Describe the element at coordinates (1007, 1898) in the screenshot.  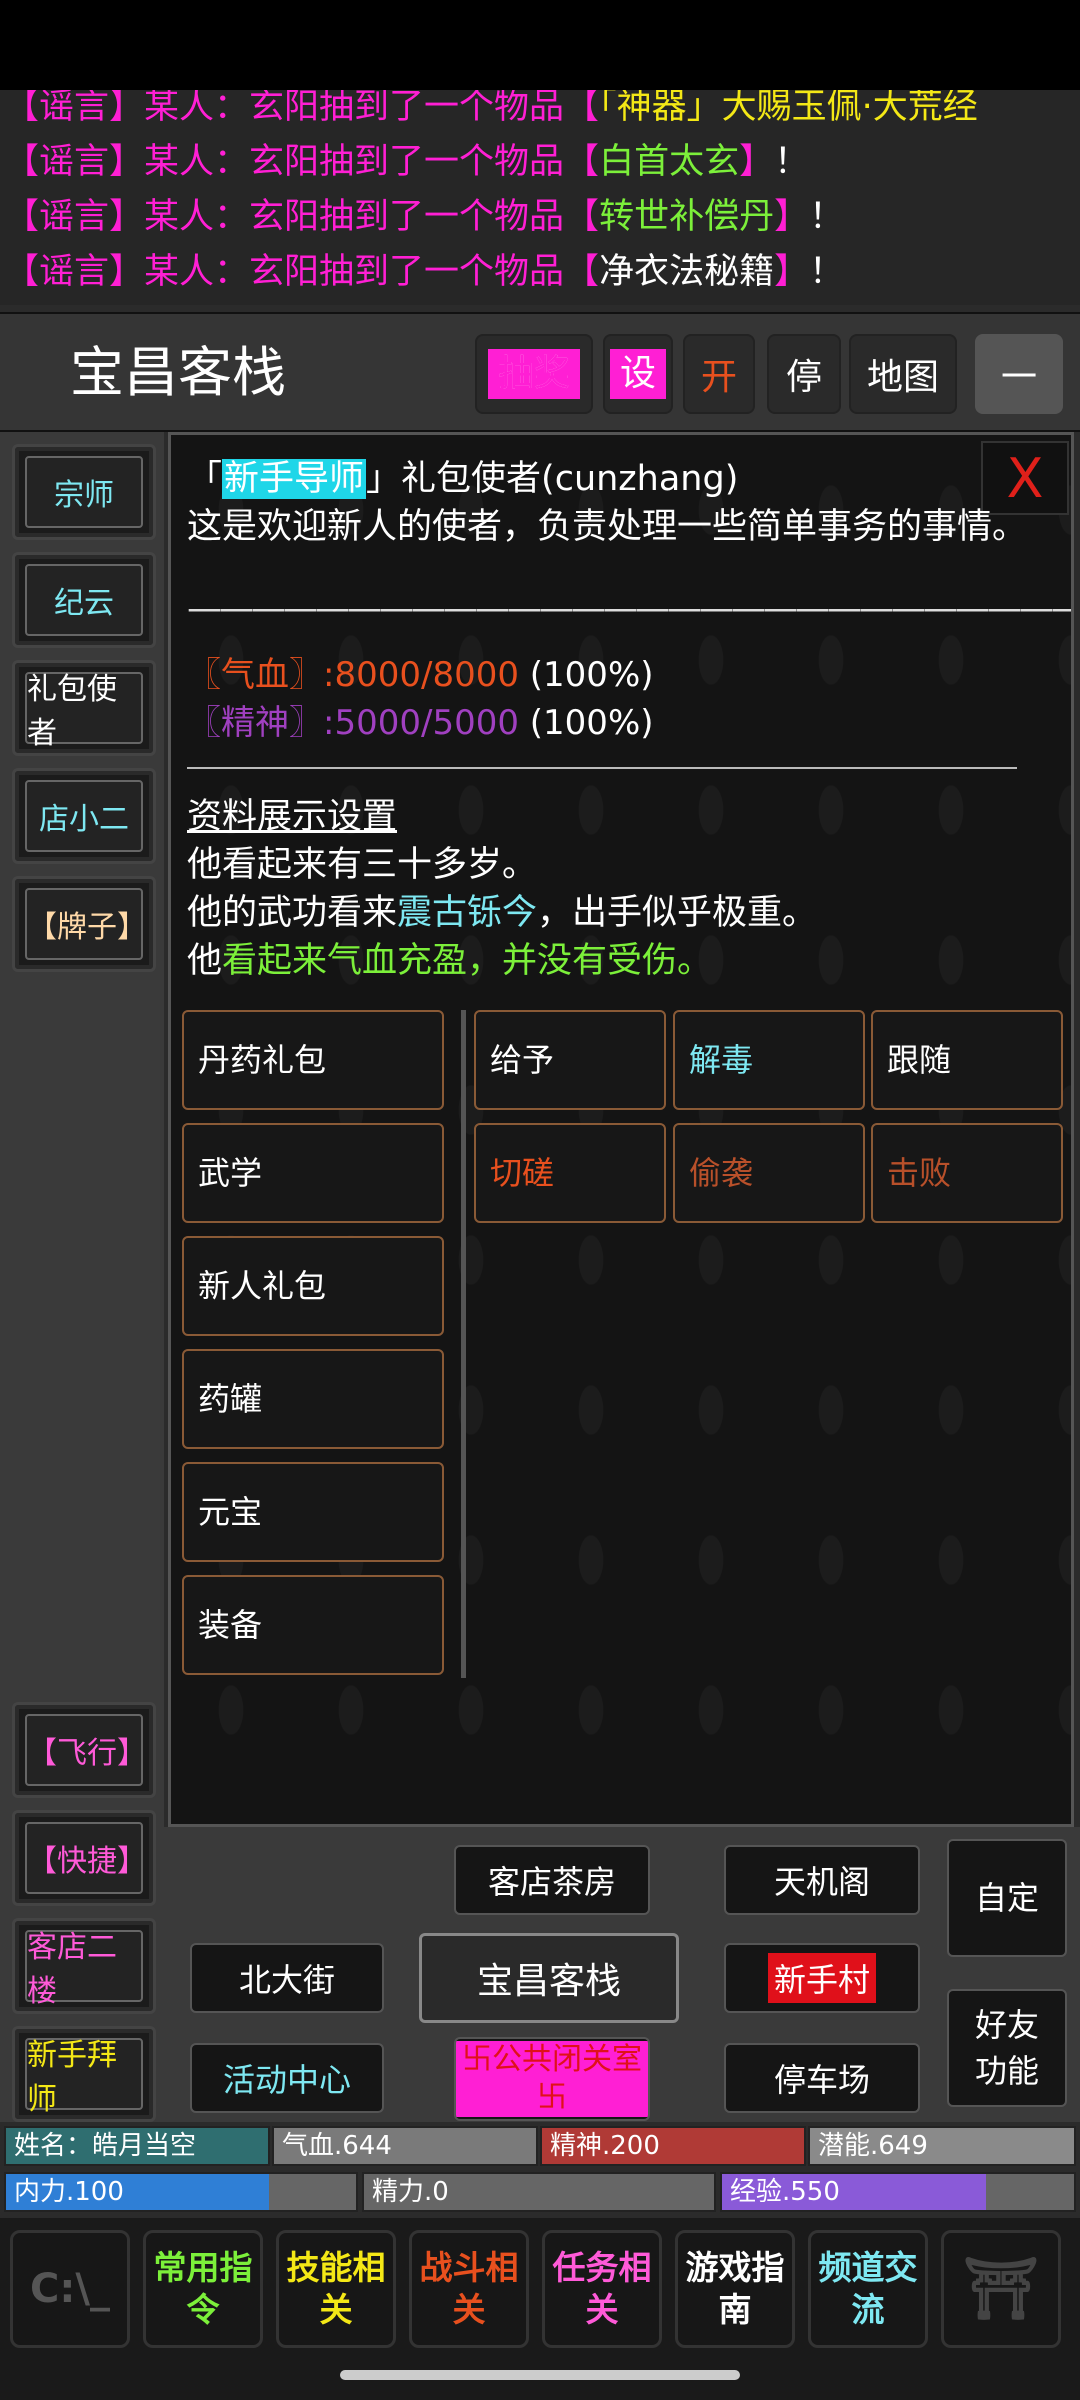
I see `custom-button: 自定` at that location.